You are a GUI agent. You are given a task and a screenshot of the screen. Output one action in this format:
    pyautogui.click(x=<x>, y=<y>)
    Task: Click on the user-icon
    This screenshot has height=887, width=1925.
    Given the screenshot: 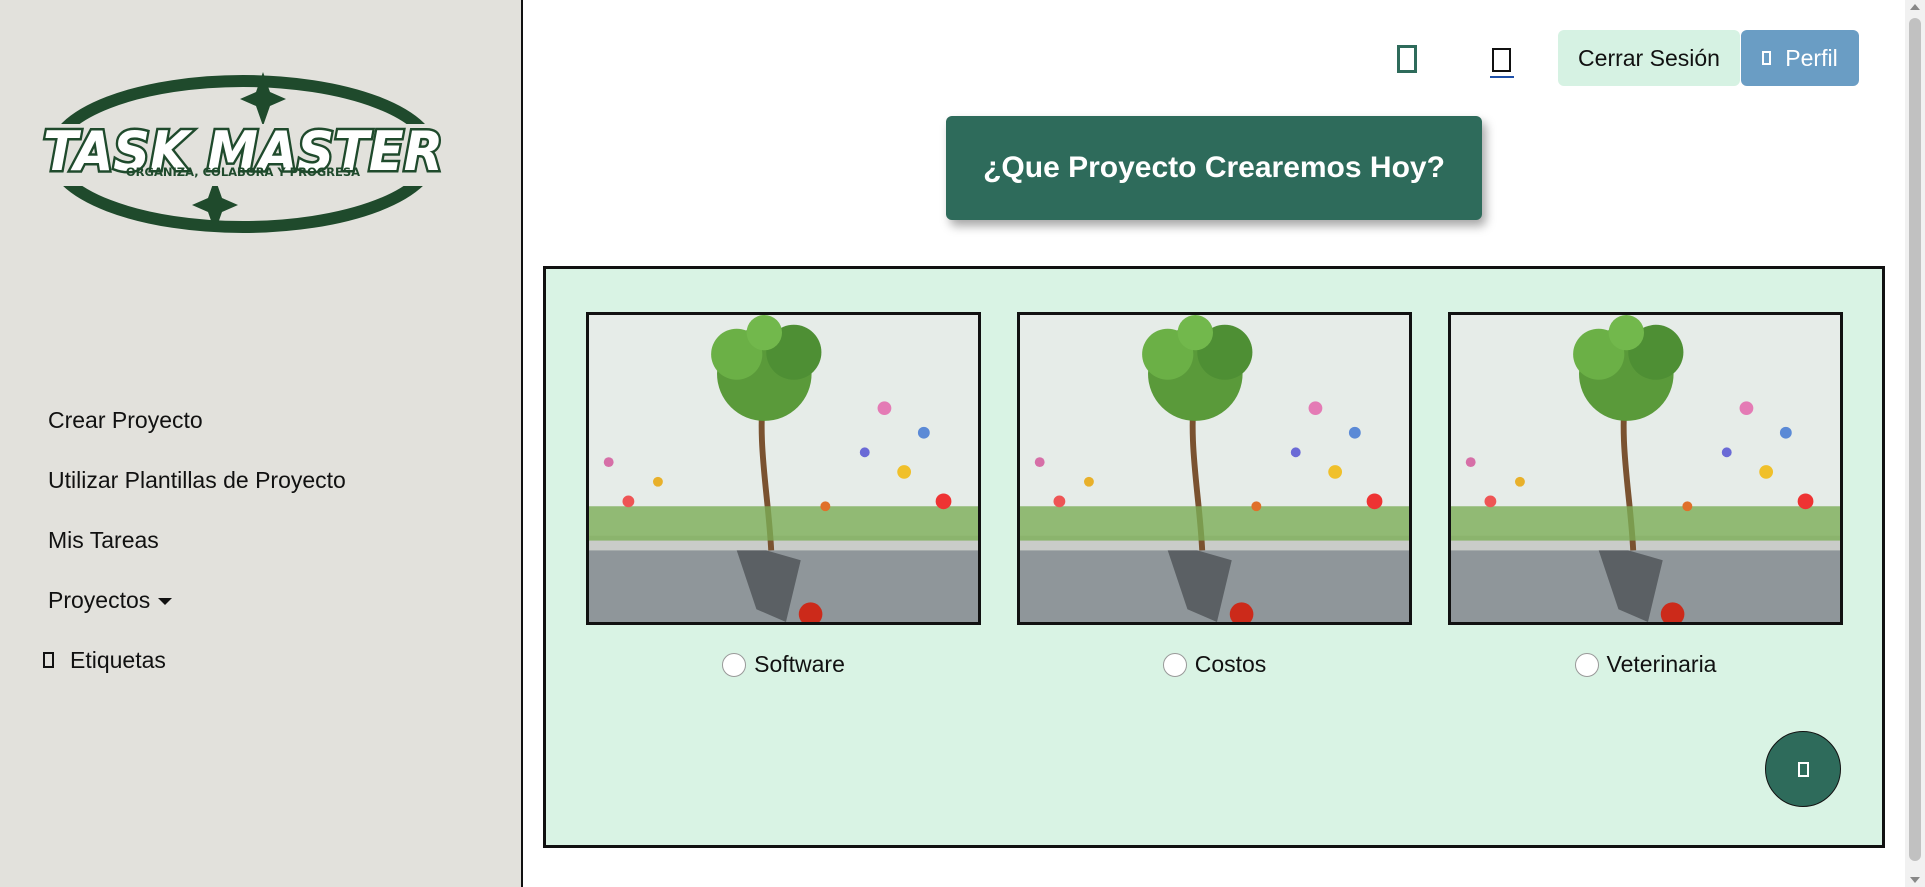 What is the action you would take?
    pyautogui.click(x=1767, y=58)
    